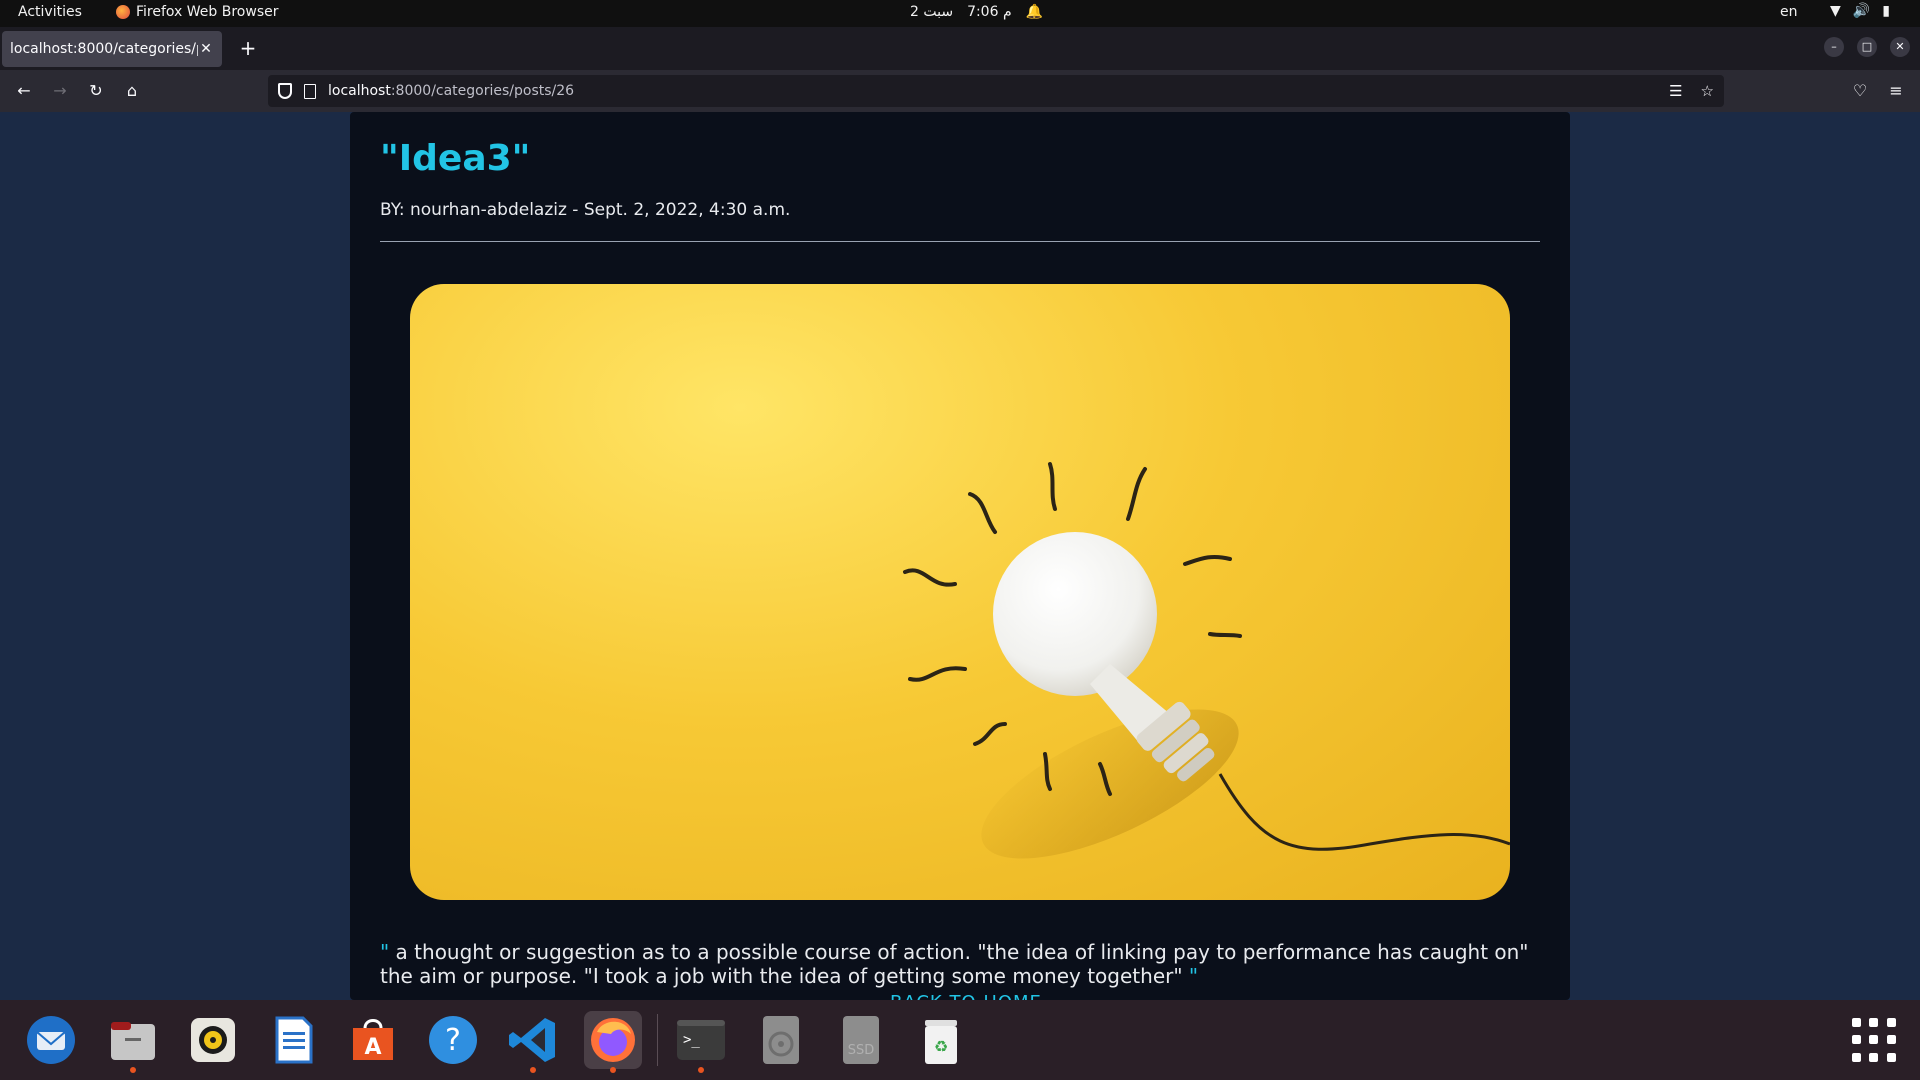 This screenshot has height=1080, width=1920. Describe the element at coordinates (133, 1042) in the screenshot. I see `files-icon` at that location.